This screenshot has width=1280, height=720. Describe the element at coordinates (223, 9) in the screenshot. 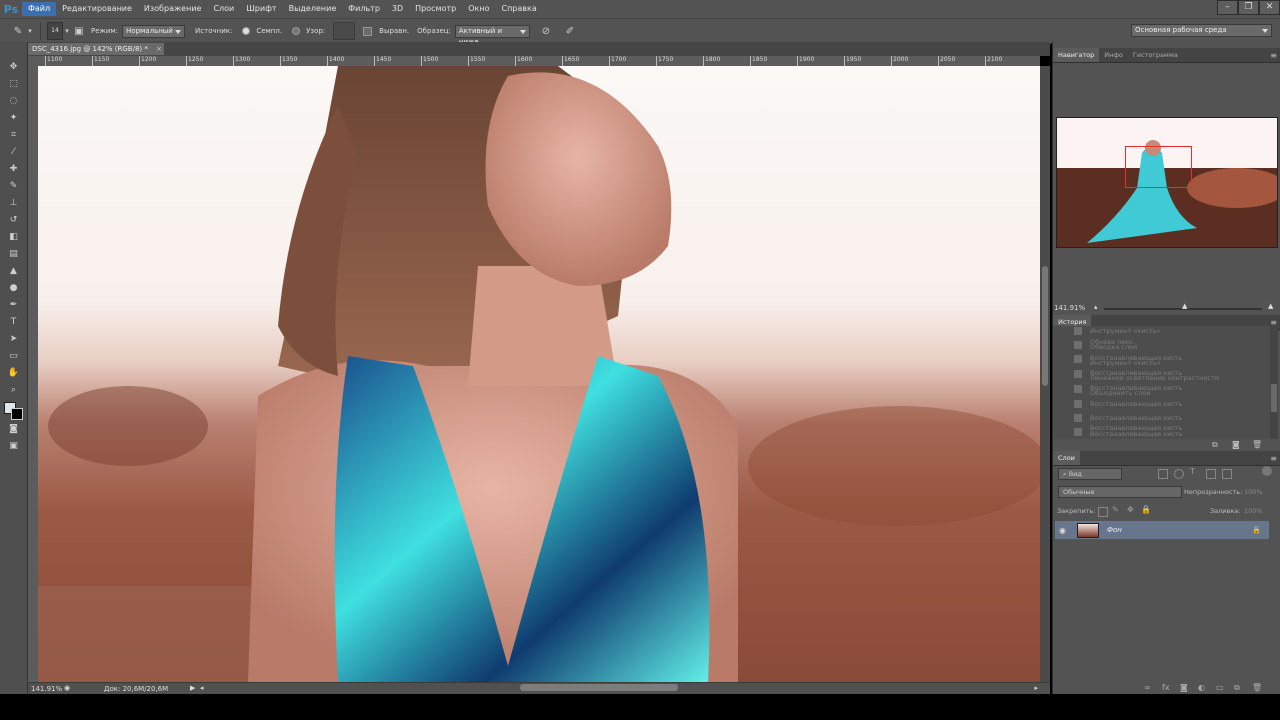

I see `menu-layers: Слои` at that location.